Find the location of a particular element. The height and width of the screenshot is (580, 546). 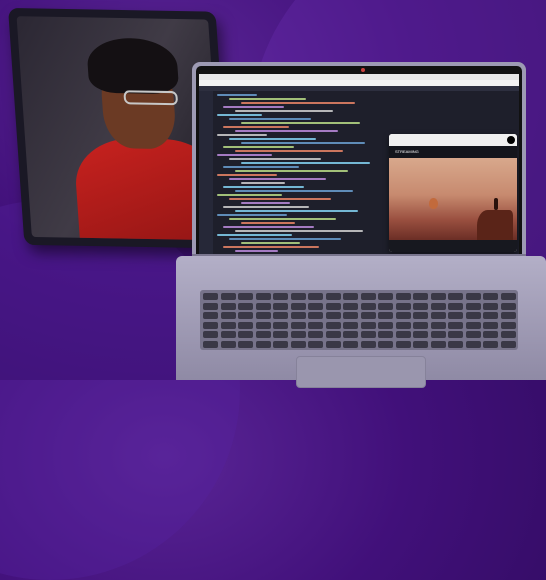

webcam-icon is located at coordinates (363, 70).